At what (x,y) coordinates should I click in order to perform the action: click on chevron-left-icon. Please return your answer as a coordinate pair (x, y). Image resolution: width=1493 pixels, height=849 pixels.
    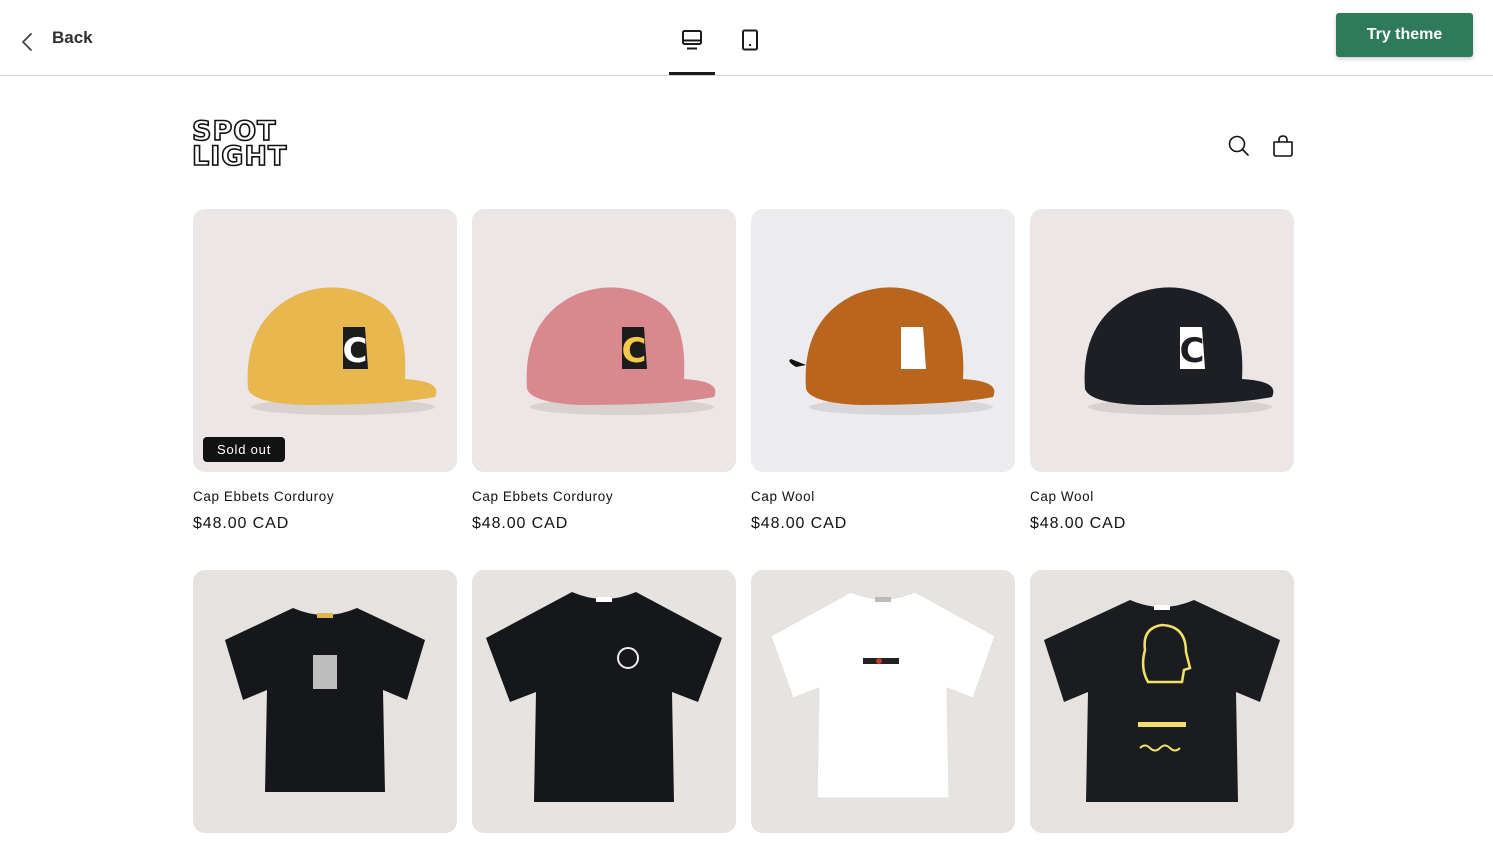
    Looking at the image, I should click on (27, 42).